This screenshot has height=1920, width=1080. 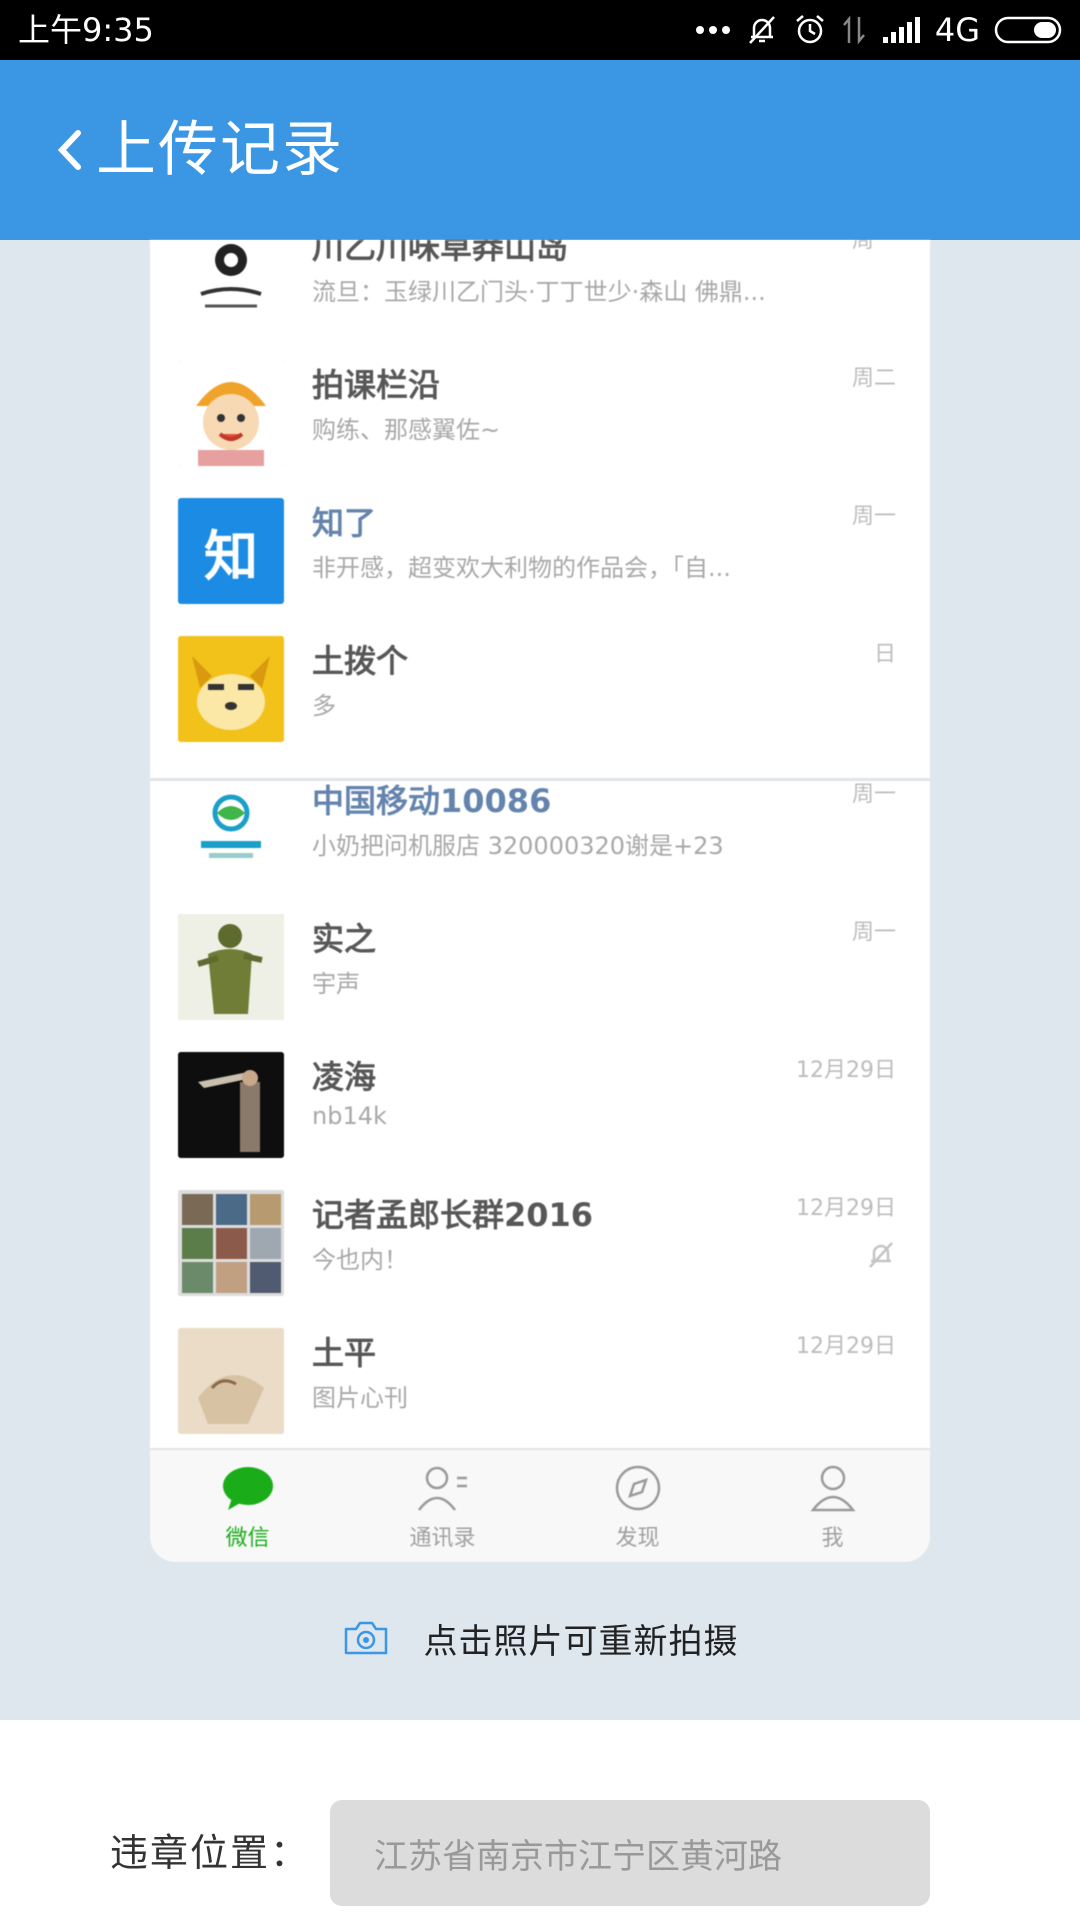 What do you see at coordinates (231, 826) in the screenshot?
I see `china-mobile-logo-icon` at bounding box center [231, 826].